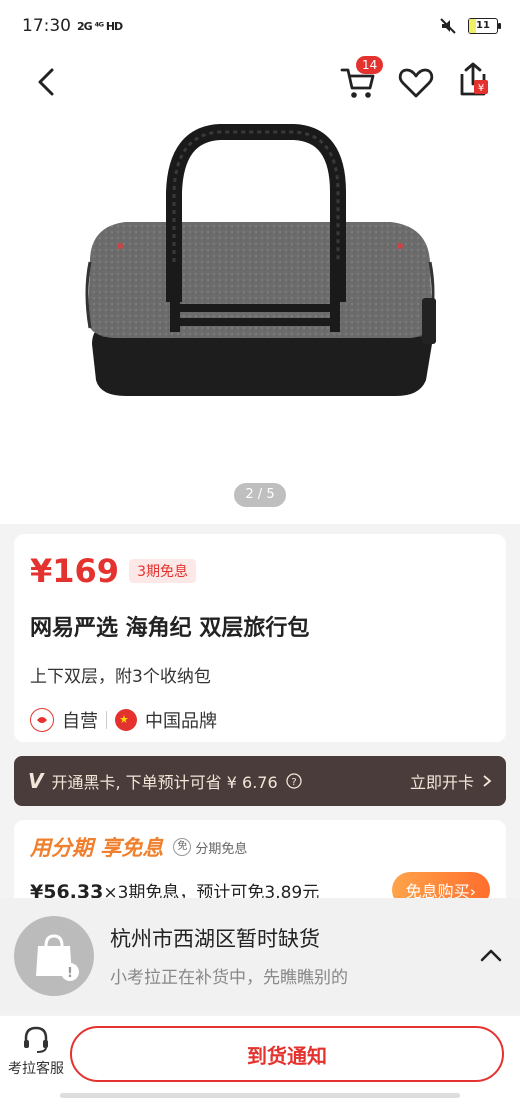 This screenshot has width=520, height=1098. Describe the element at coordinates (260, 955) in the screenshot. I see `out-of-stock-panel: ! 杭州市西湖区暂时缺货 小考拉正在补货中，先瞧瞧别的` at that location.